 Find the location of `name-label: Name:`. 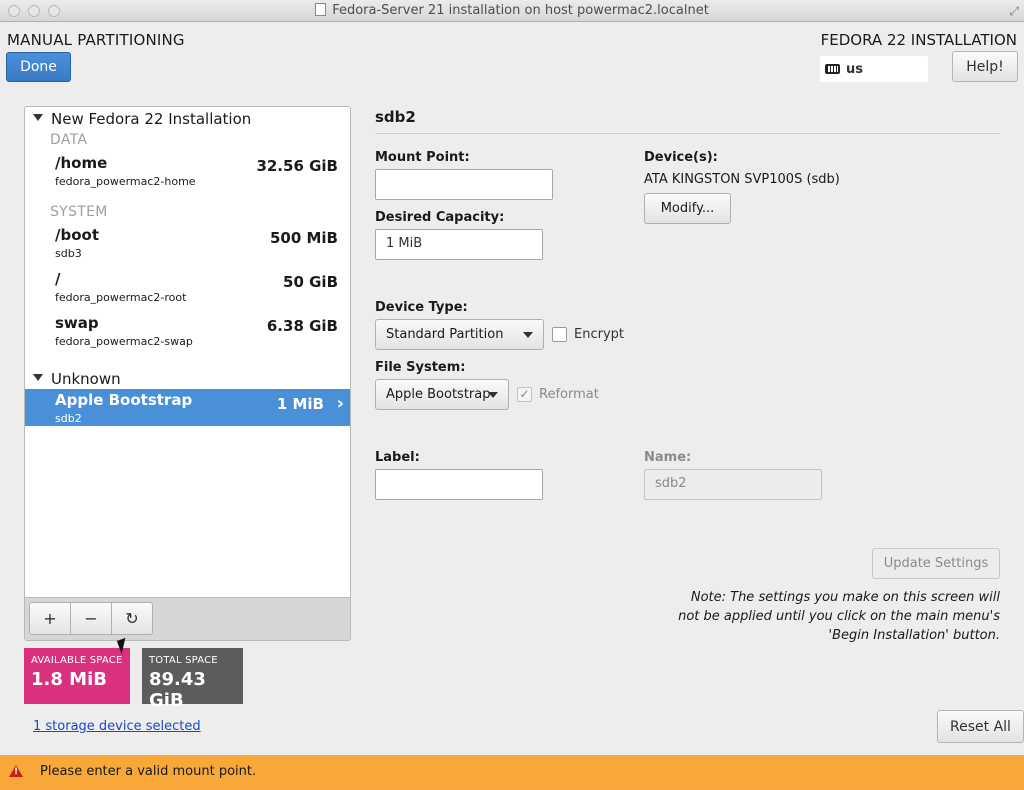

name-label: Name: is located at coordinates (668, 457).